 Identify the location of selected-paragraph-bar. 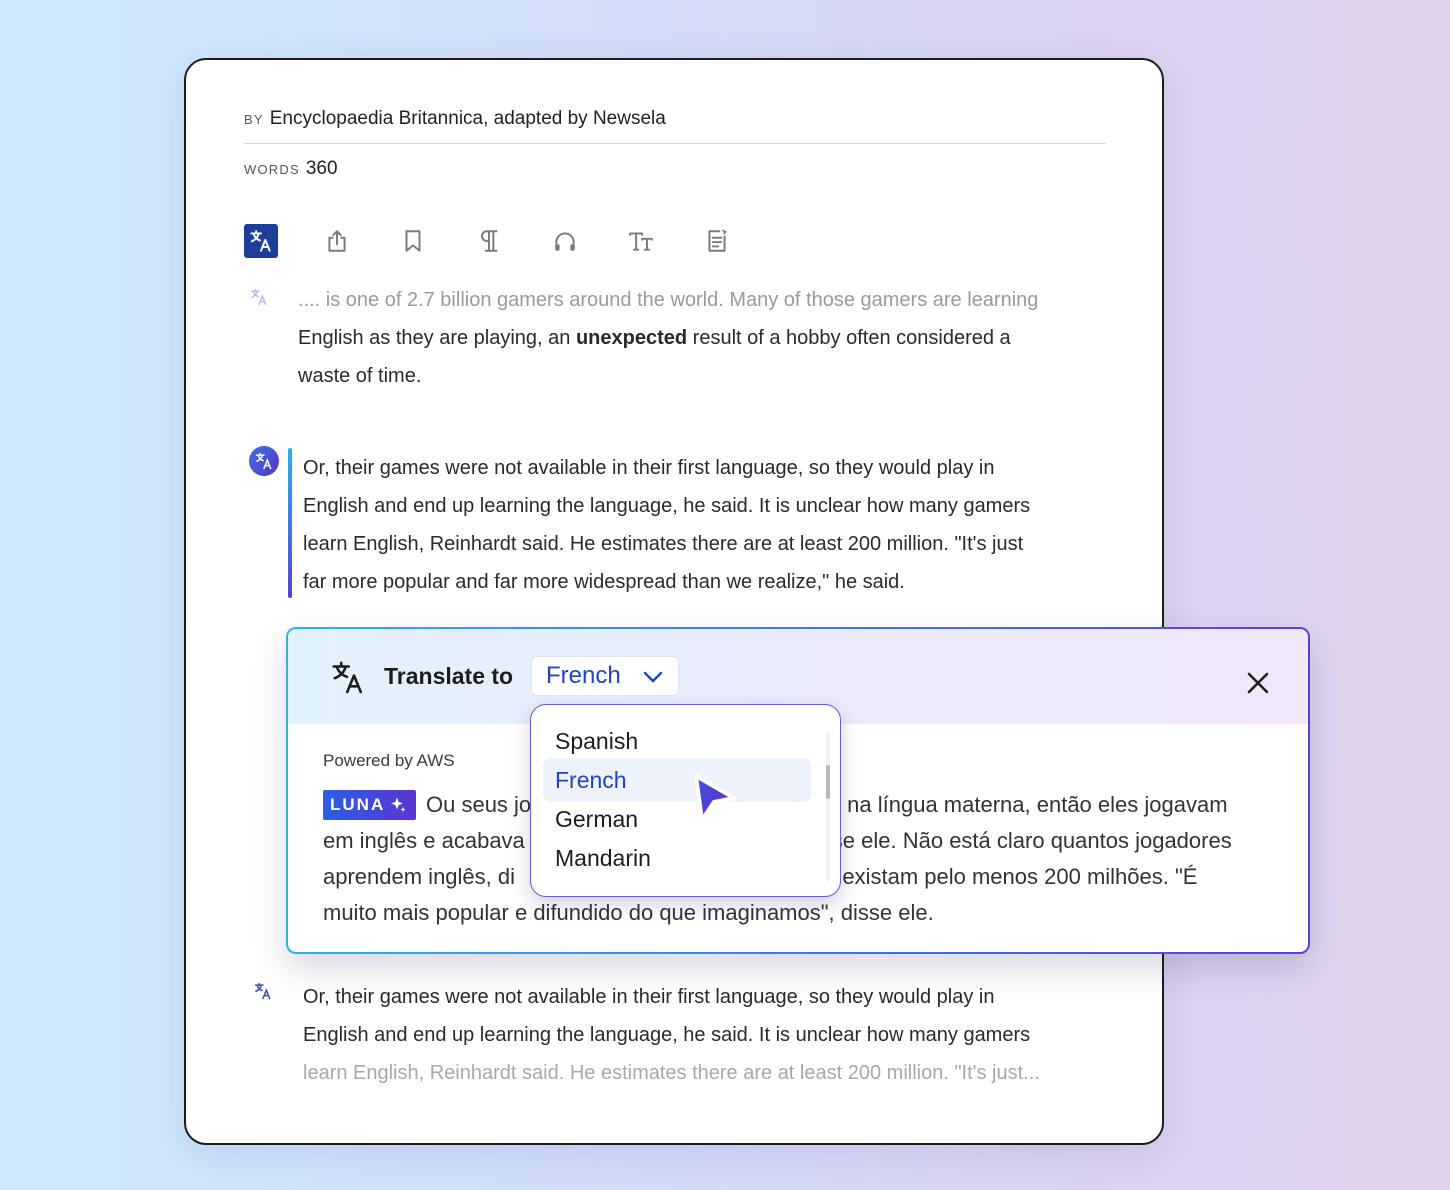
(290, 523).